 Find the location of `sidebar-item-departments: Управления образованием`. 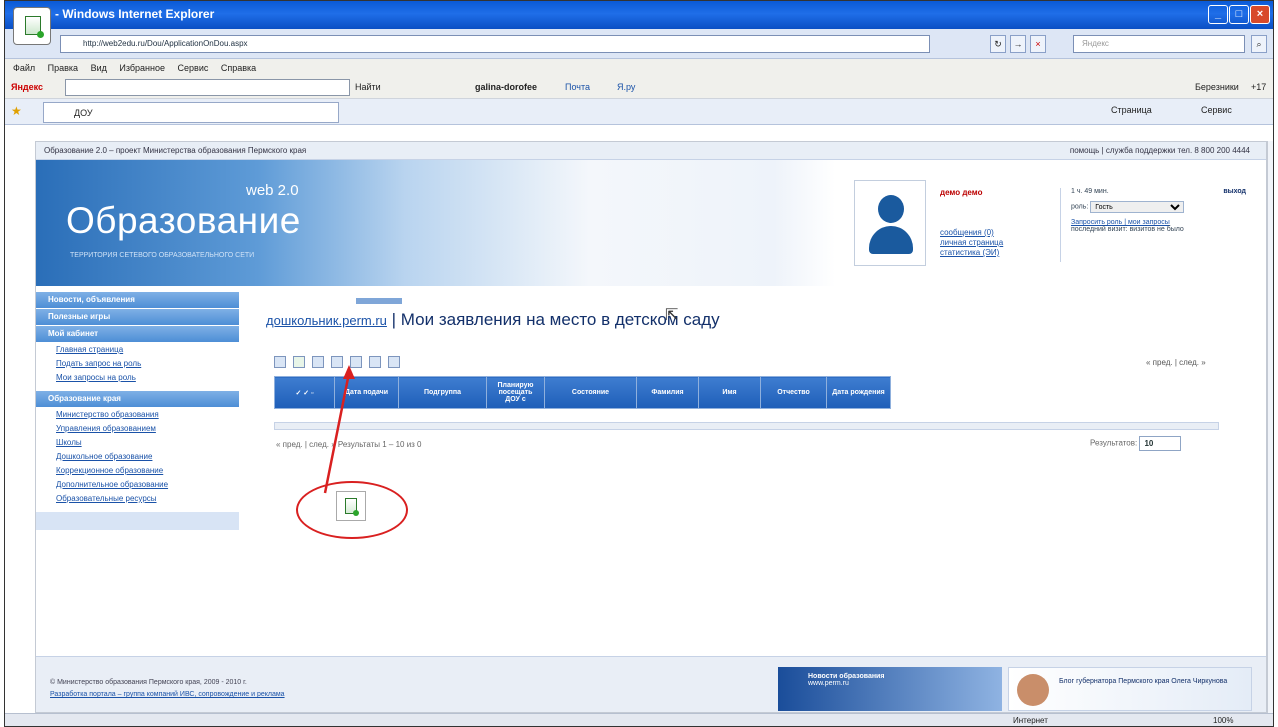

sidebar-item-departments: Управления образованием is located at coordinates (137, 429).